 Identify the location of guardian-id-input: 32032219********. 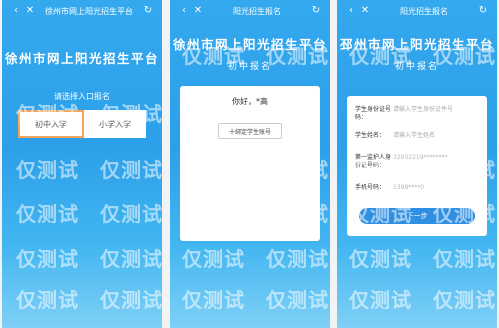
(437, 162).